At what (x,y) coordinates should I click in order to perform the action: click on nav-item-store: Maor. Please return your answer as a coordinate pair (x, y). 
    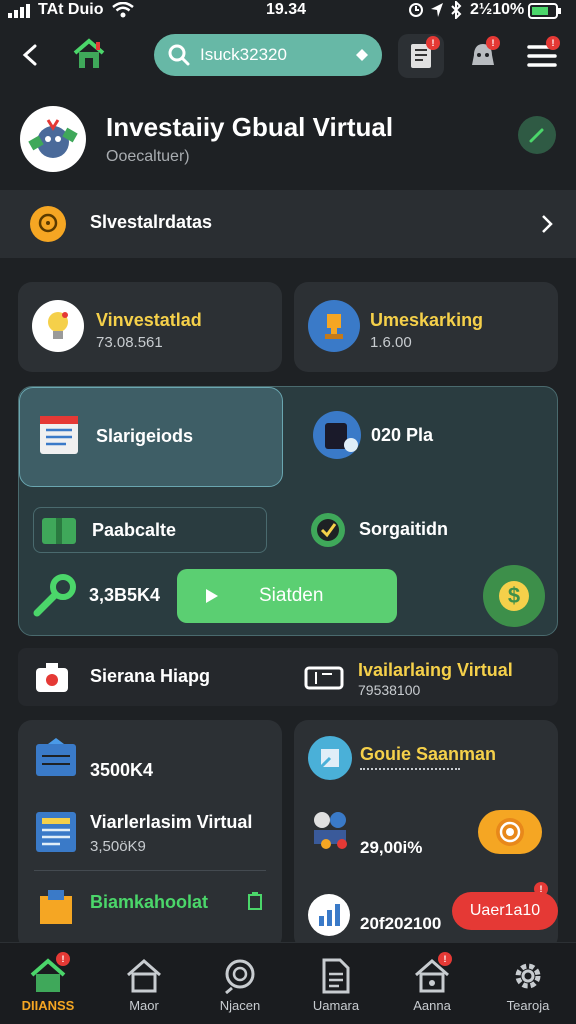
    Looking at the image, I should click on (144, 985).